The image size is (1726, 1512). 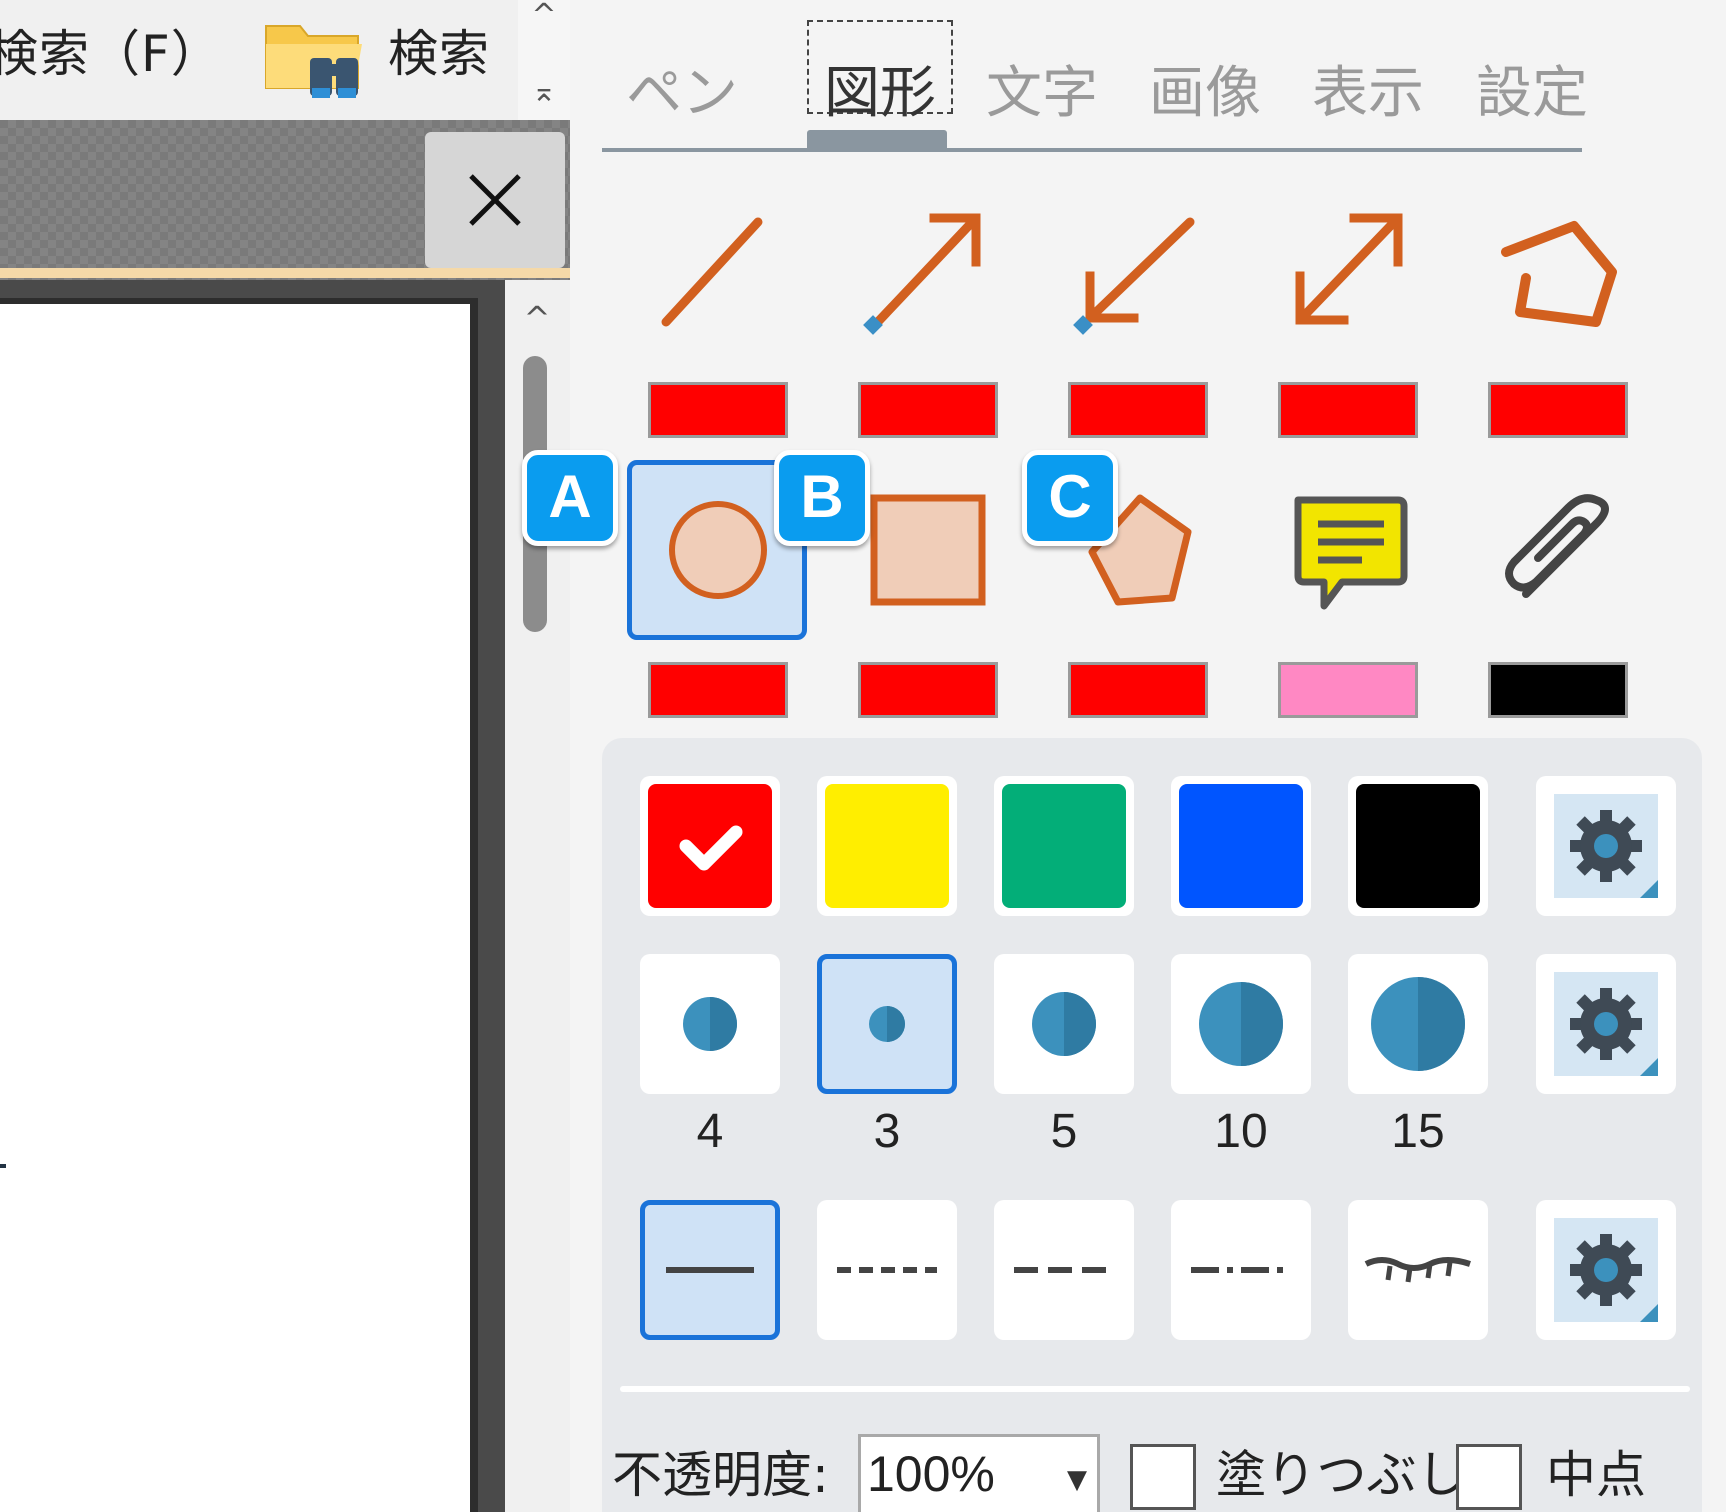 I want to click on arrow-end-tool-button, so click(x=928, y=270).